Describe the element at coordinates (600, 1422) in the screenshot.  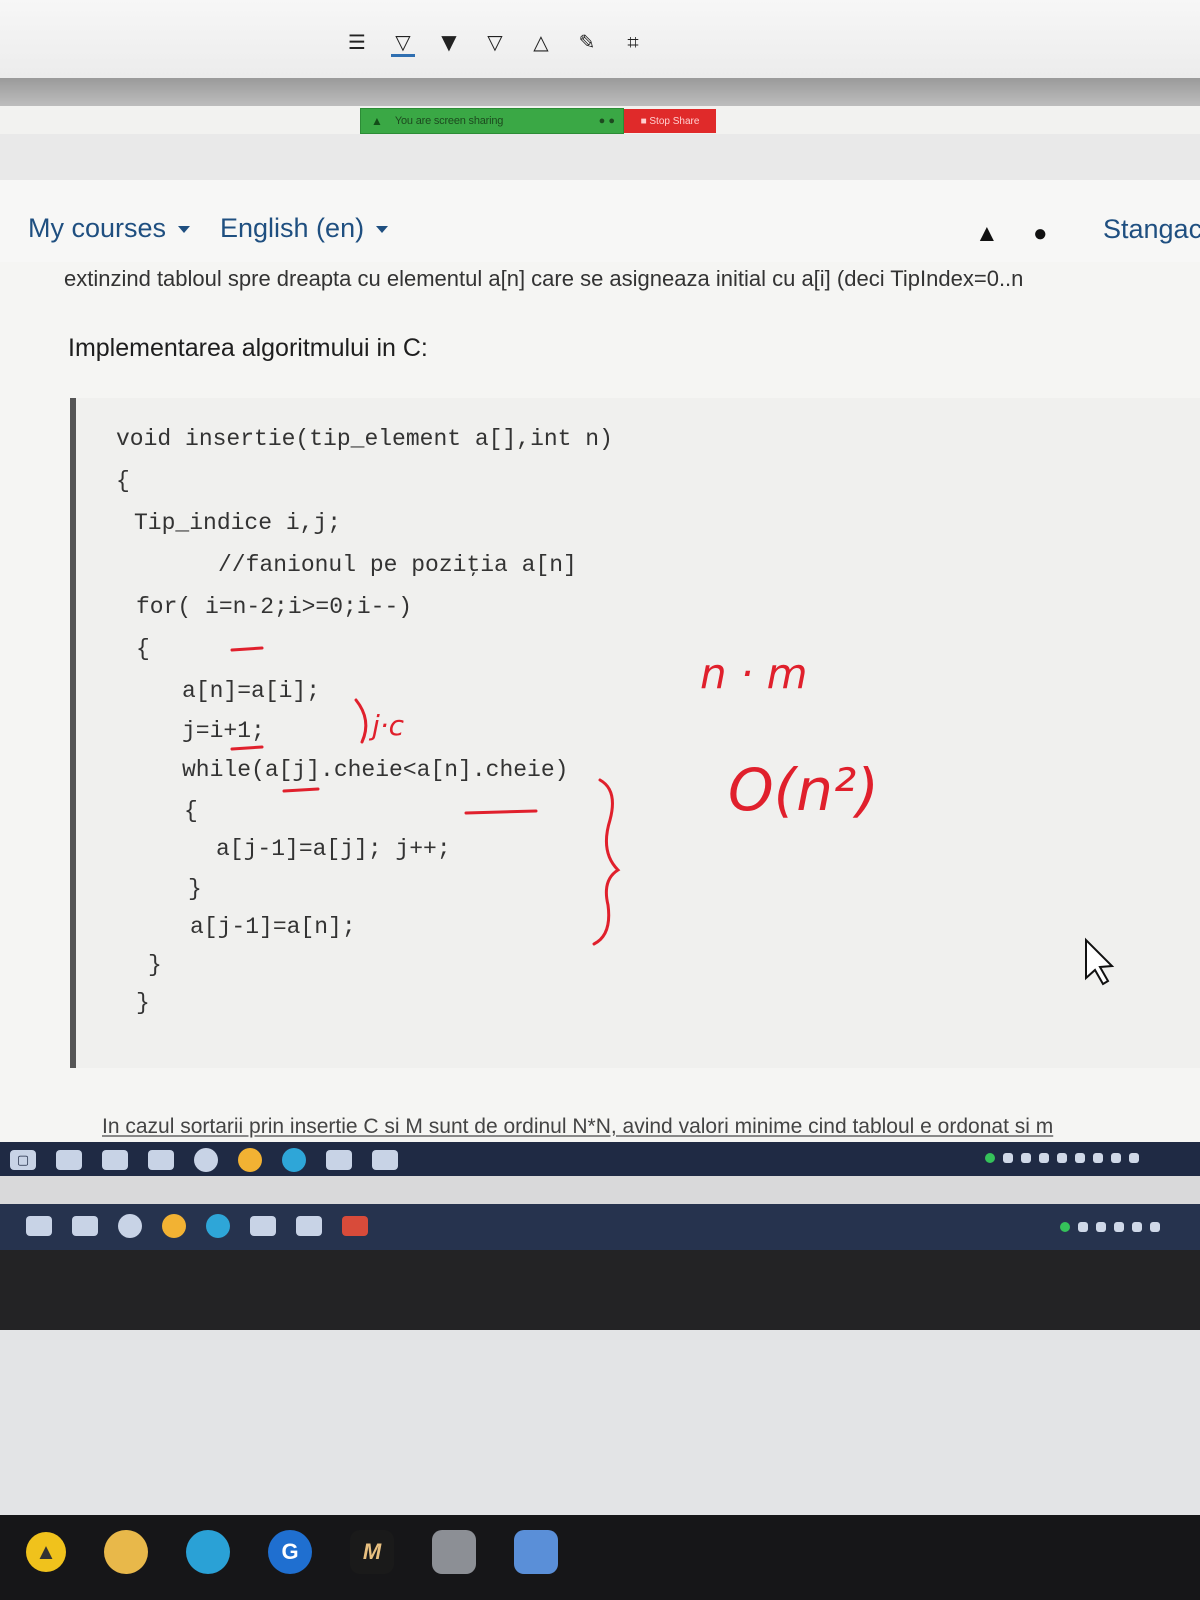
I see `monitor-bezel` at that location.